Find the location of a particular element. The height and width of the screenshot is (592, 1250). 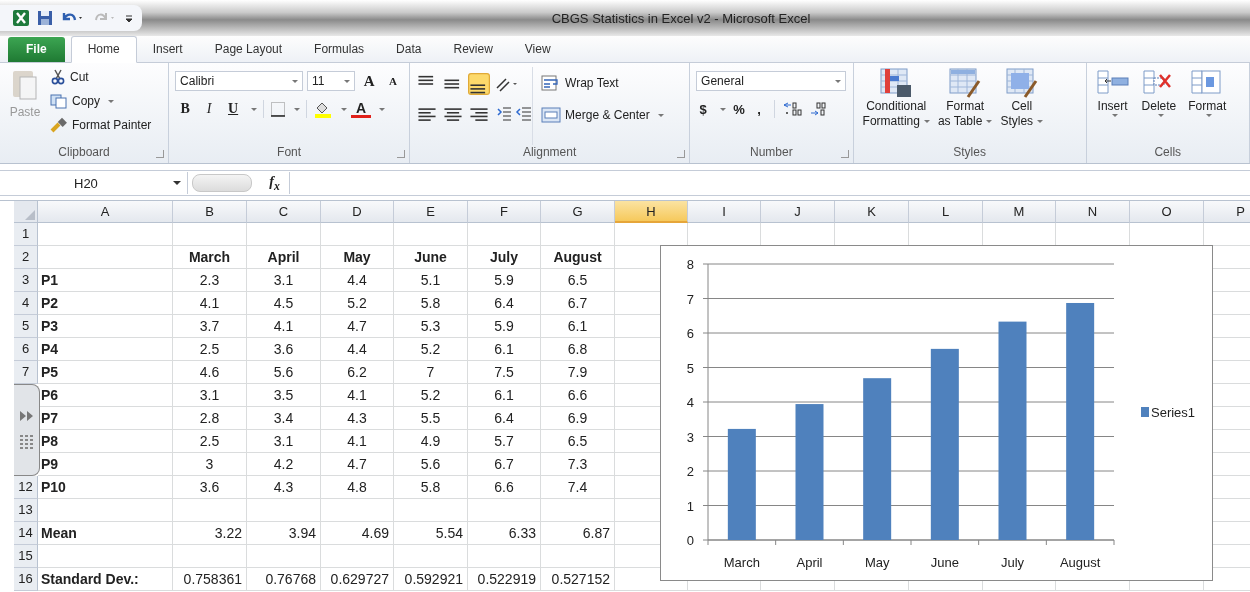

percent-button: % is located at coordinates (739, 109).